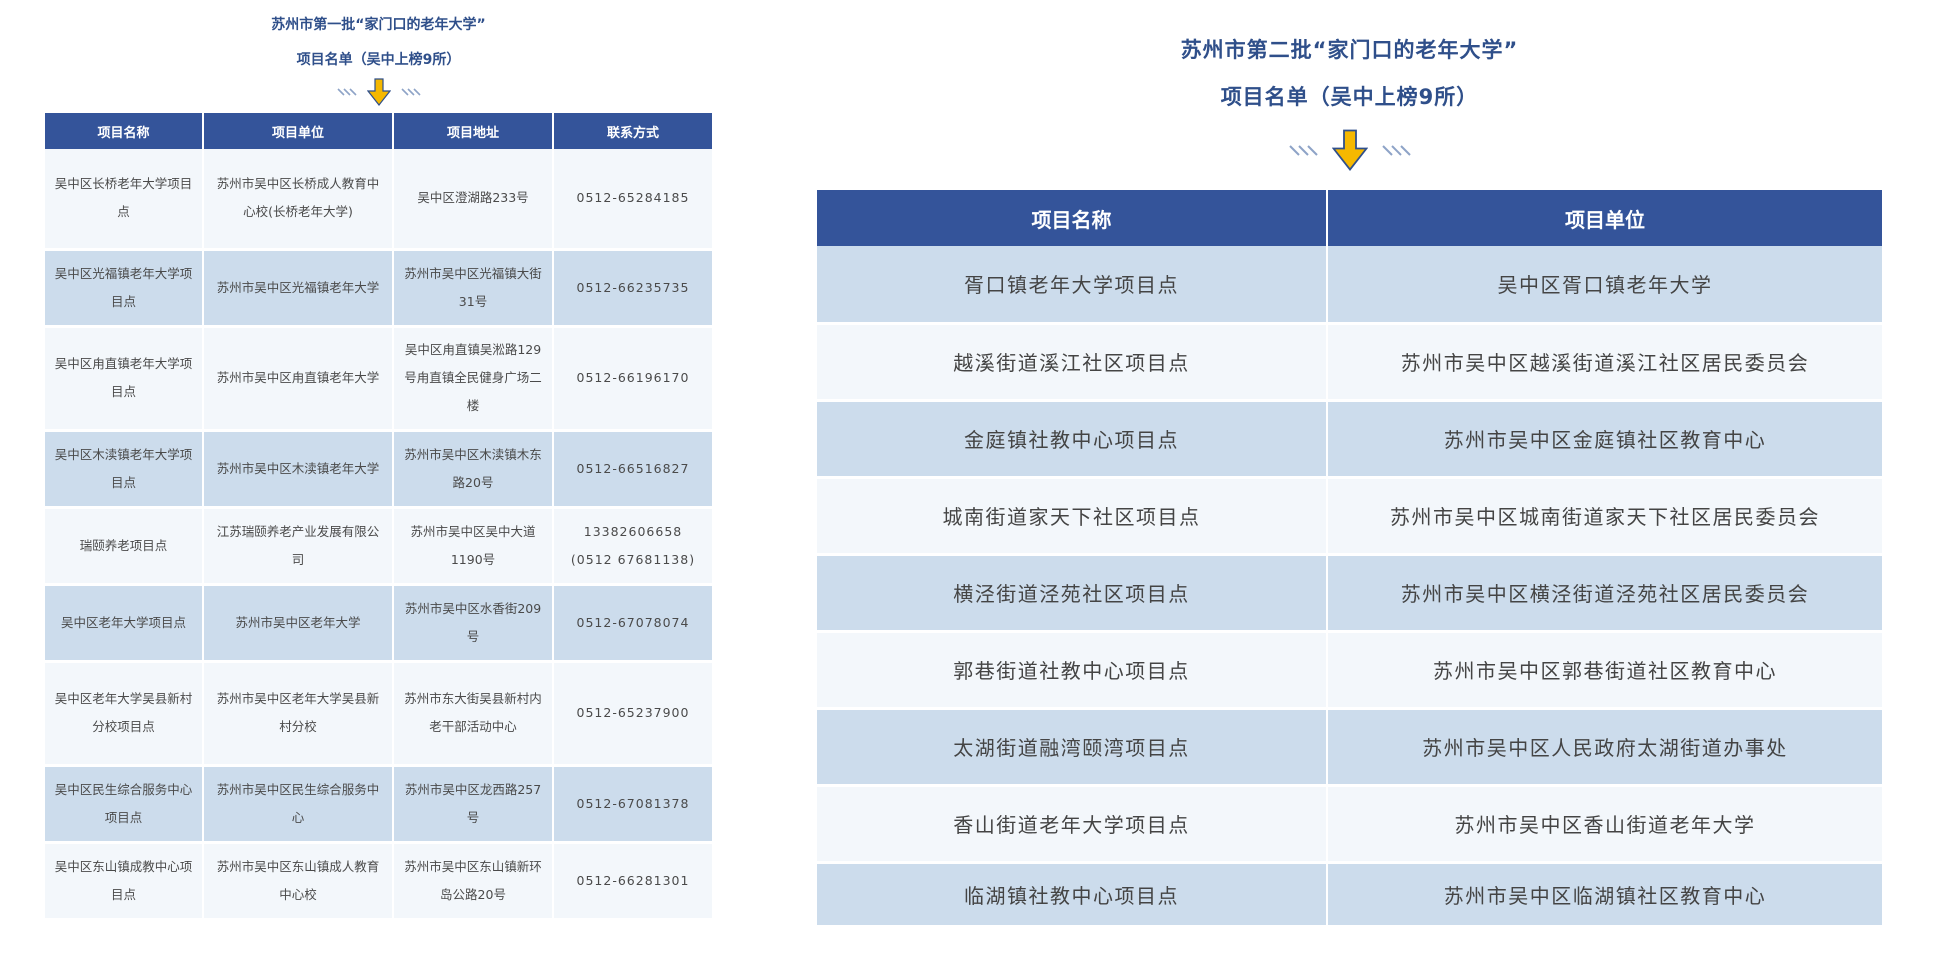  What do you see at coordinates (124, 623) in the screenshot?
I see `project-name-cell: 吴中区老年大学项目点` at bounding box center [124, 623].